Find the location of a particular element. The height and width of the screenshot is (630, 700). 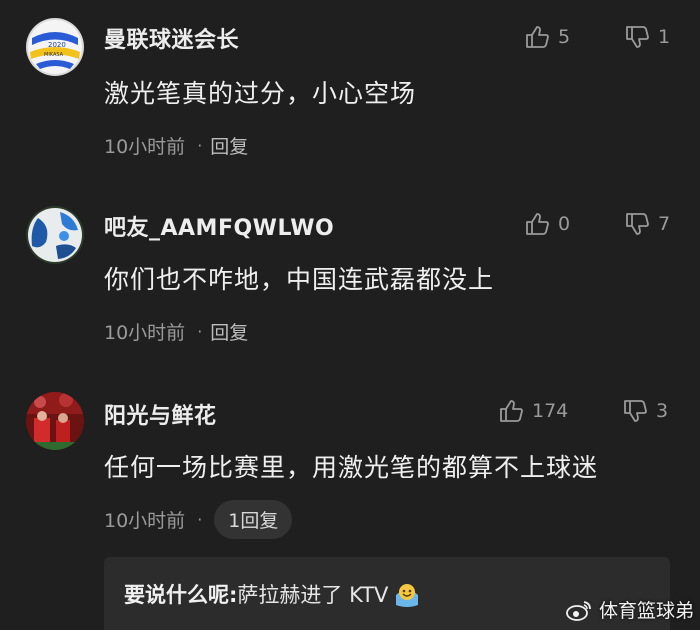

reply-preview: 要说什么呢: 萨拉赫进了 KTV is located at coordinates (273, 594).